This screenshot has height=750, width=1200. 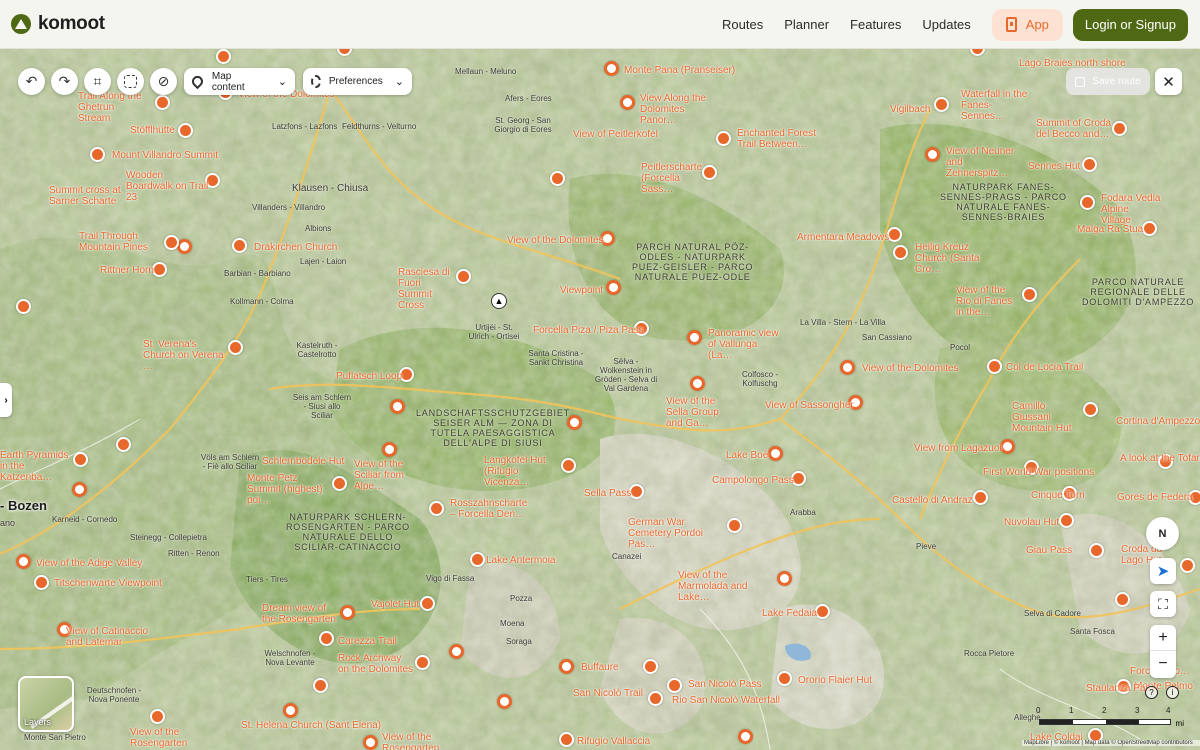 What do you see at coordinates (1108, 81) in the screenshot?
I see `save-route-button: Save route` at bounding box center [1108, 81].